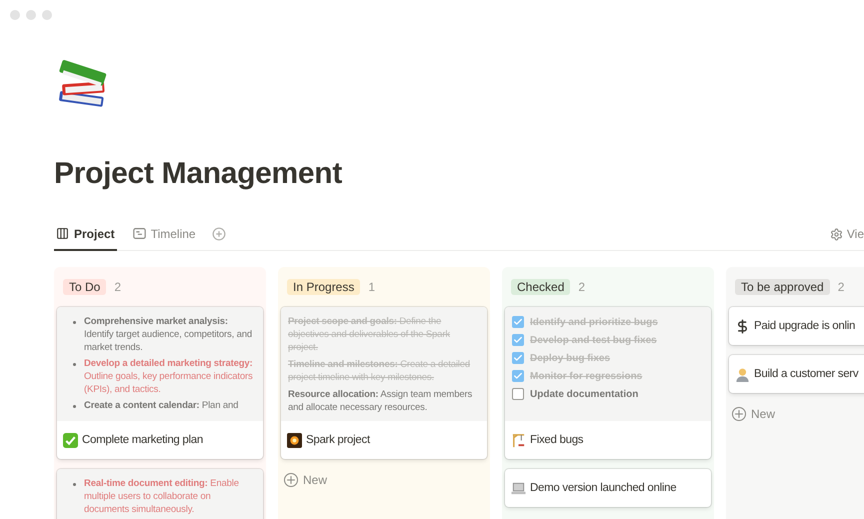  Describe the element at coordinates (294, 440) in the screenshot. I see `sparkle-icon` at that location.